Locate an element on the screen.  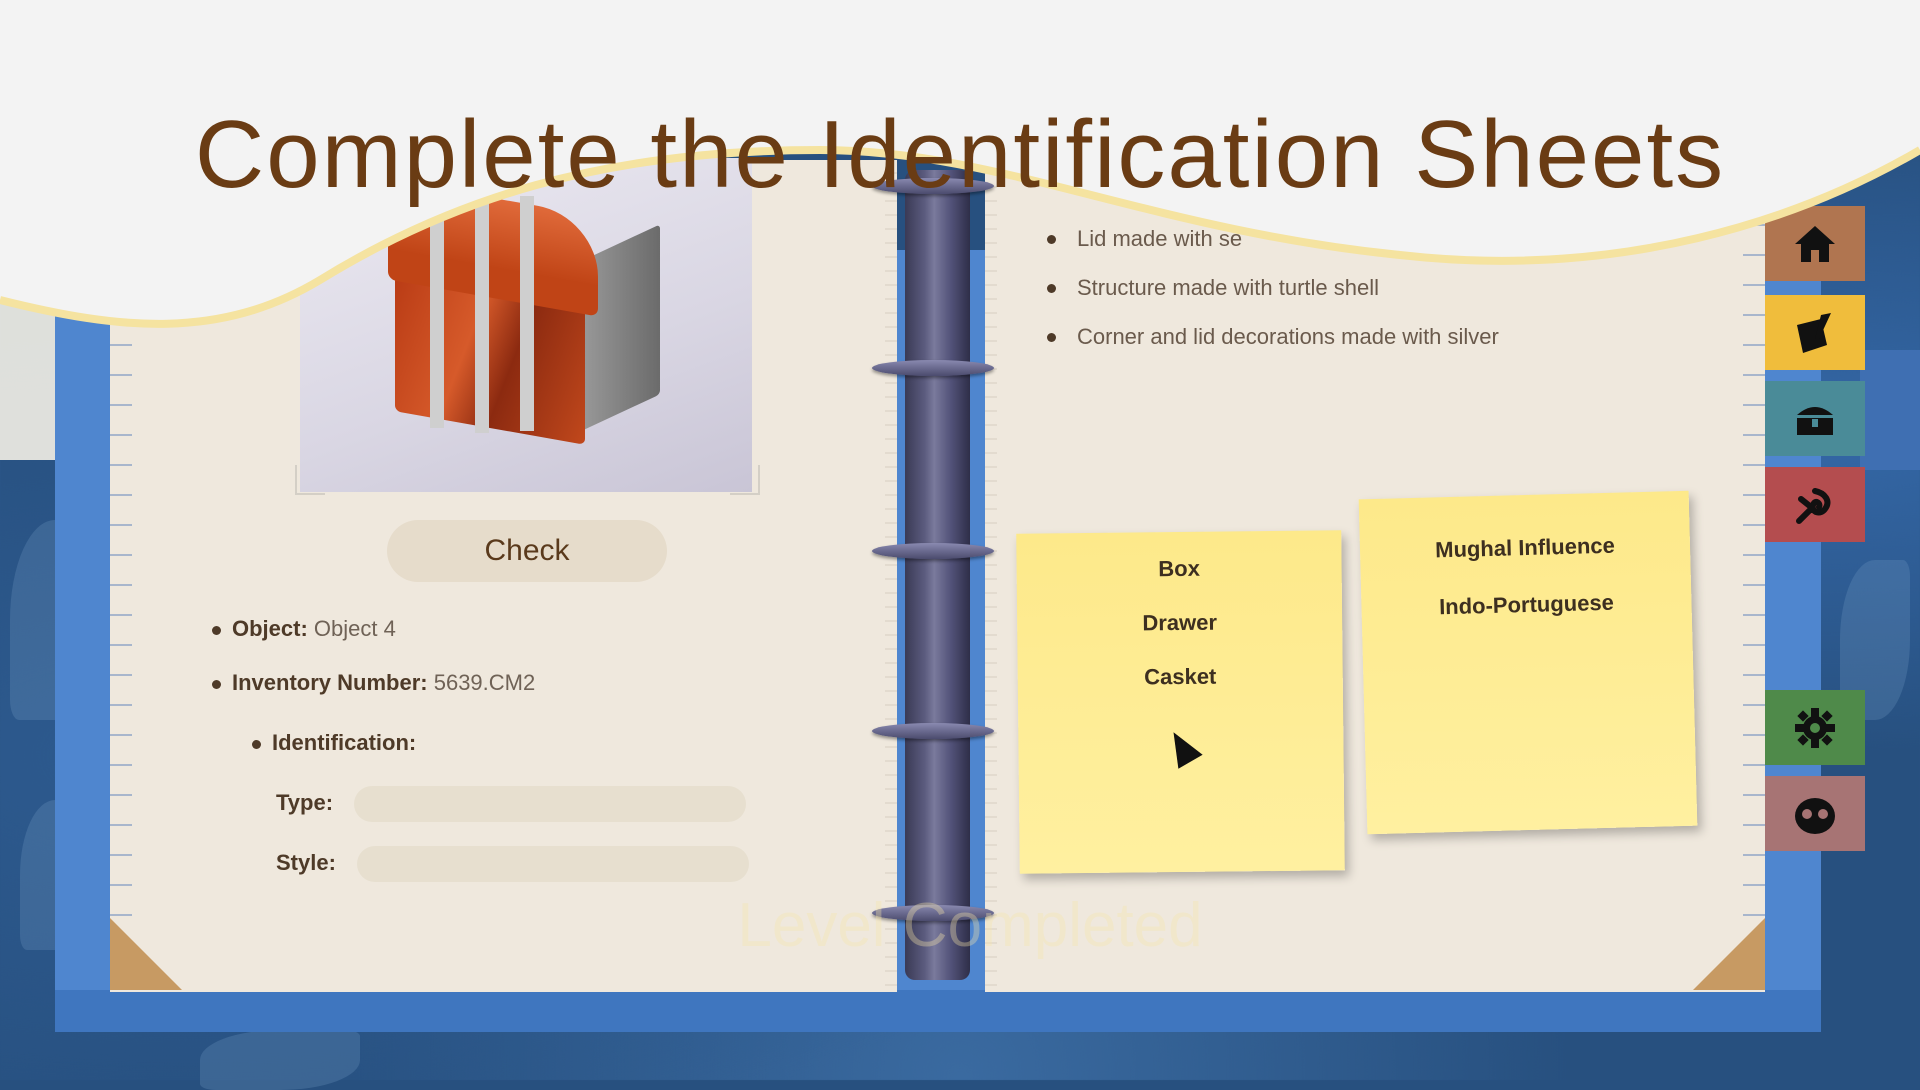
creature-tab is located at coordinates (1815, 504).